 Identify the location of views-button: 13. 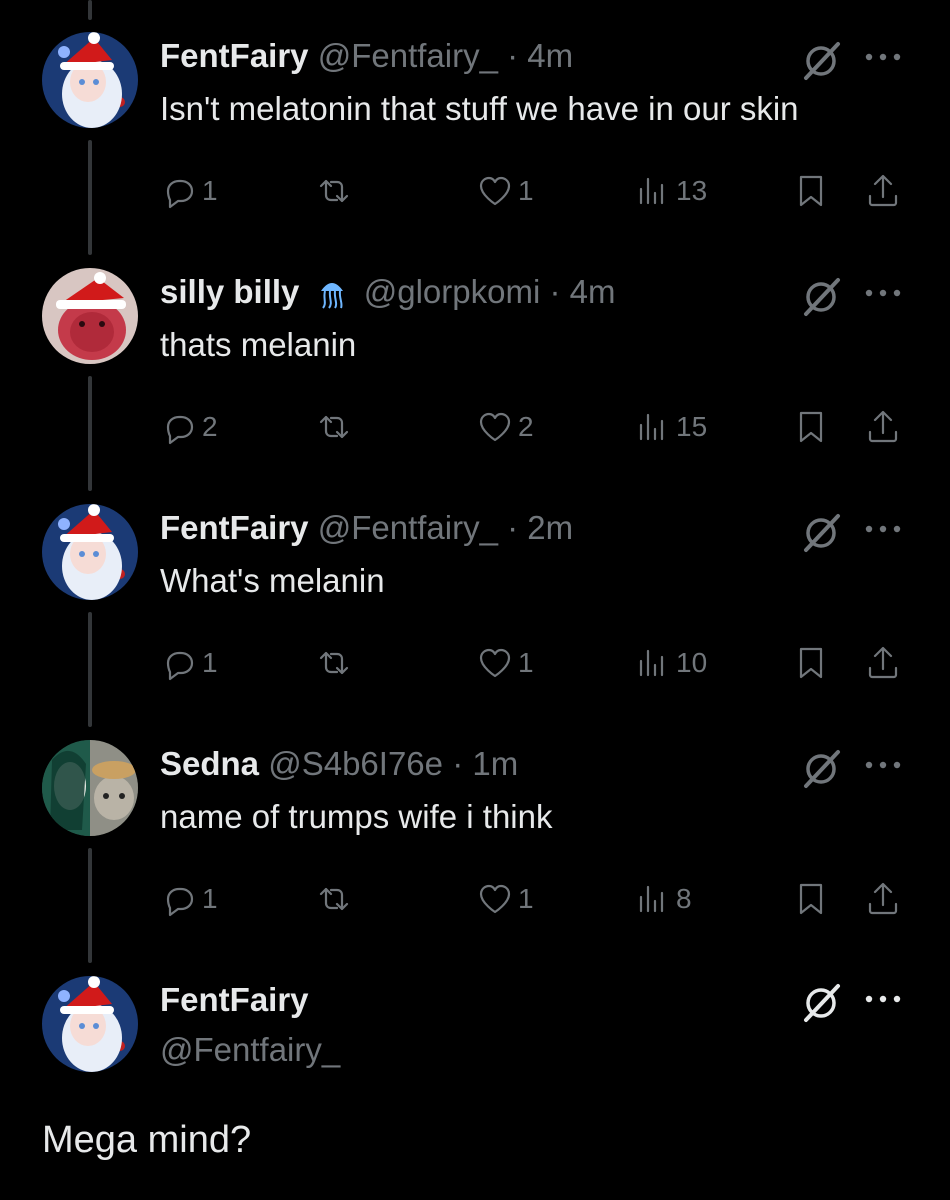
(670, 191).